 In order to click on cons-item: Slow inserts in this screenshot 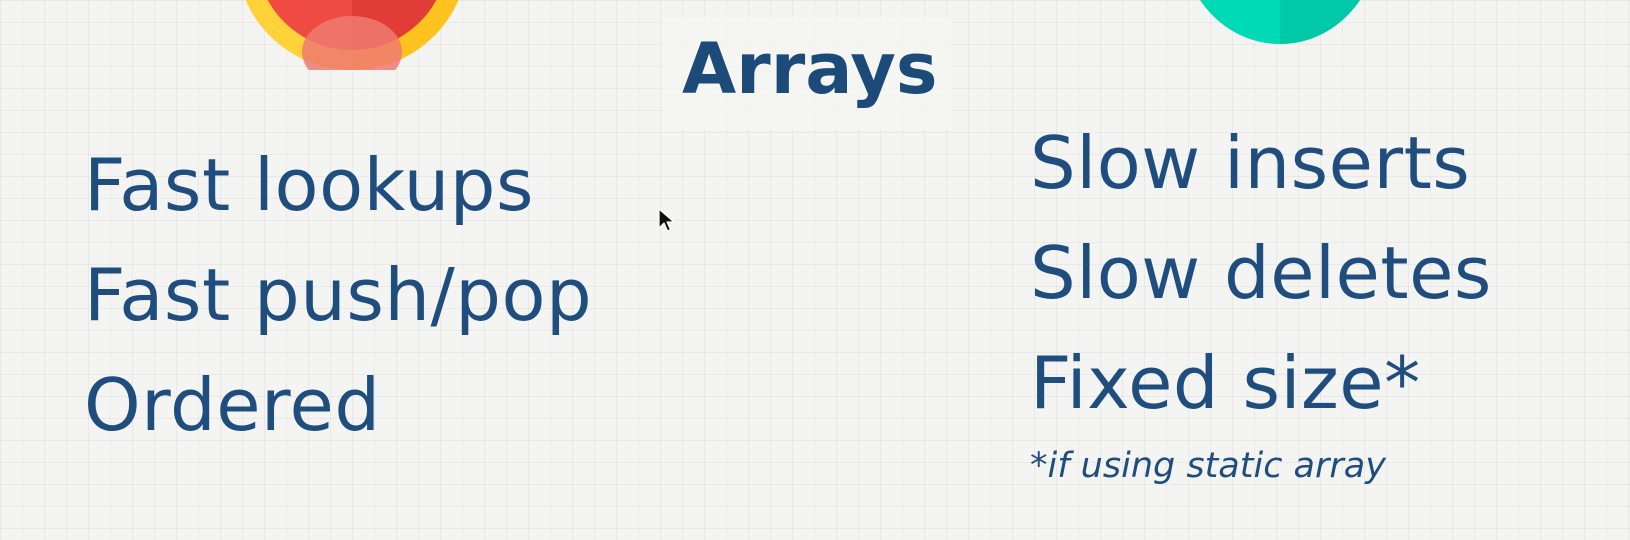, I will do `click(1250, 163)`.